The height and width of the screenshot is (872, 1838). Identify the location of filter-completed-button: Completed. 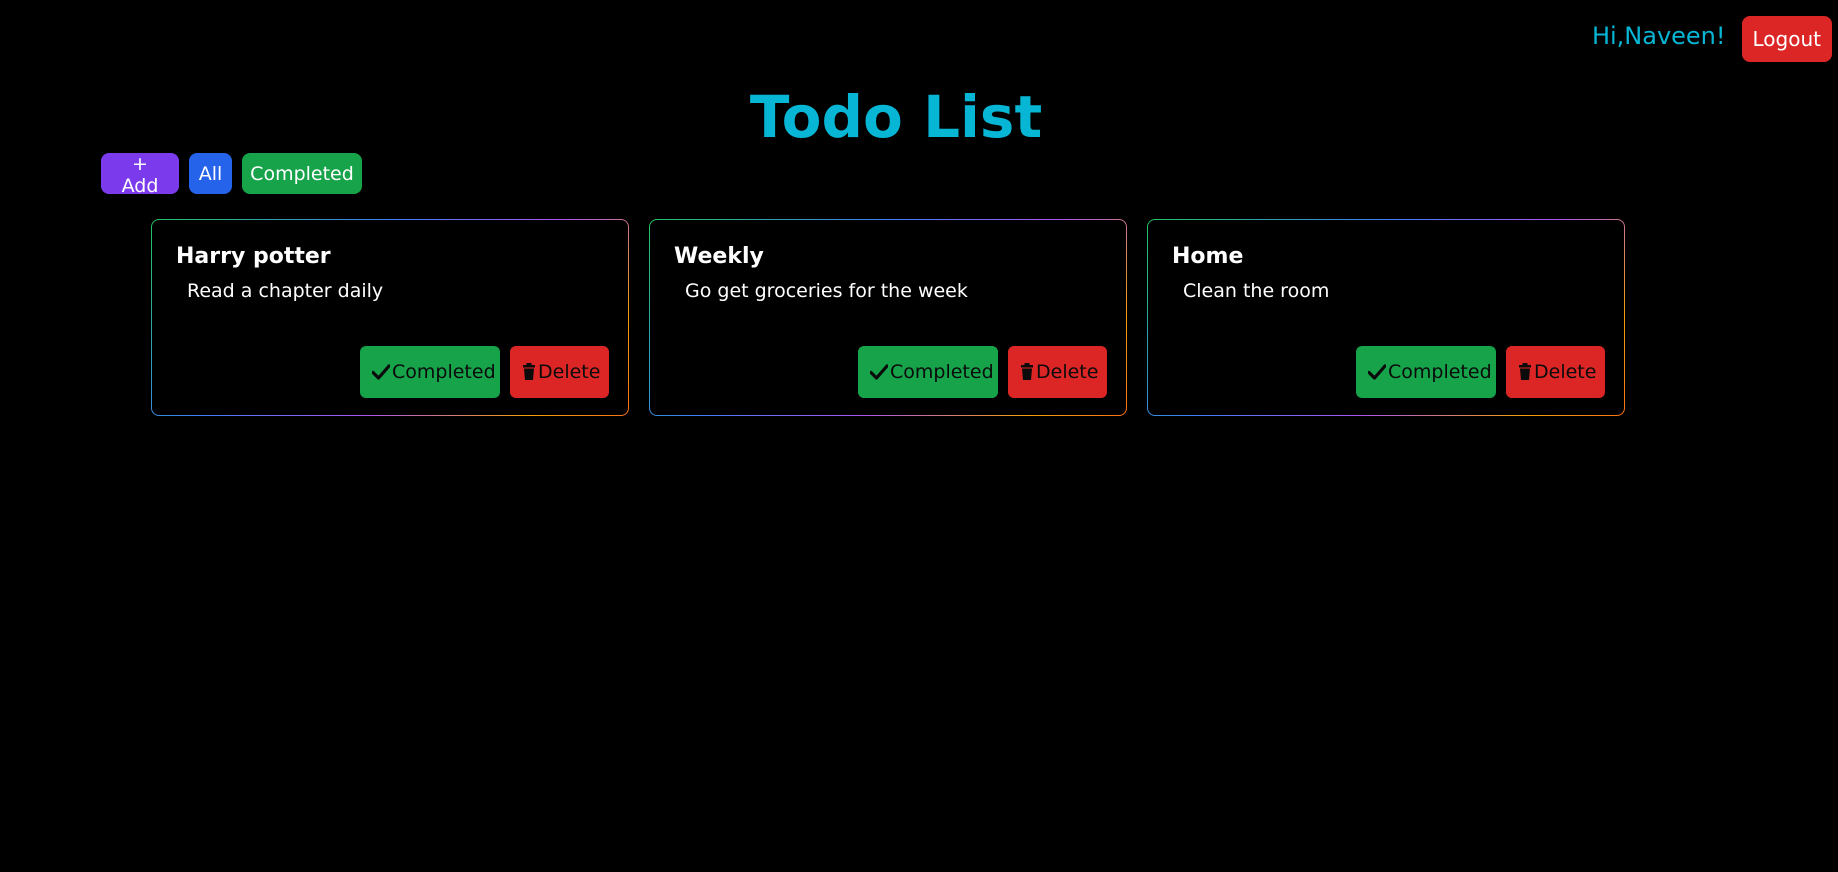
(302, 173).